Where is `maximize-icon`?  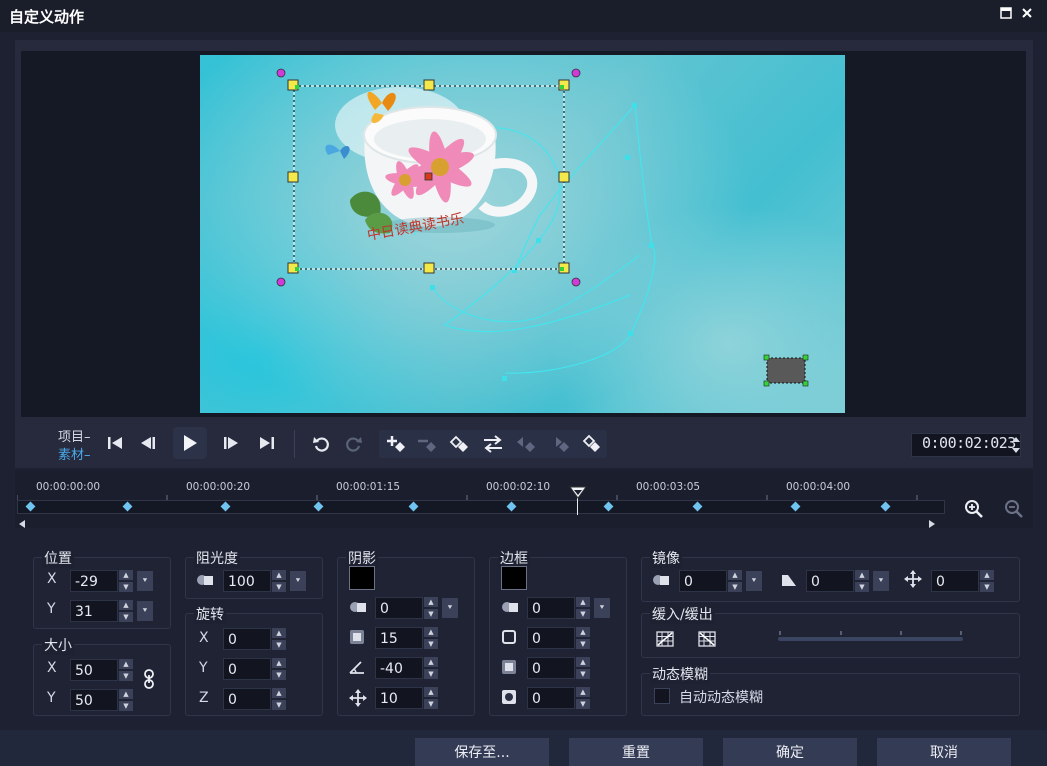 maximize-icon is located at coordinates (1006, 14).